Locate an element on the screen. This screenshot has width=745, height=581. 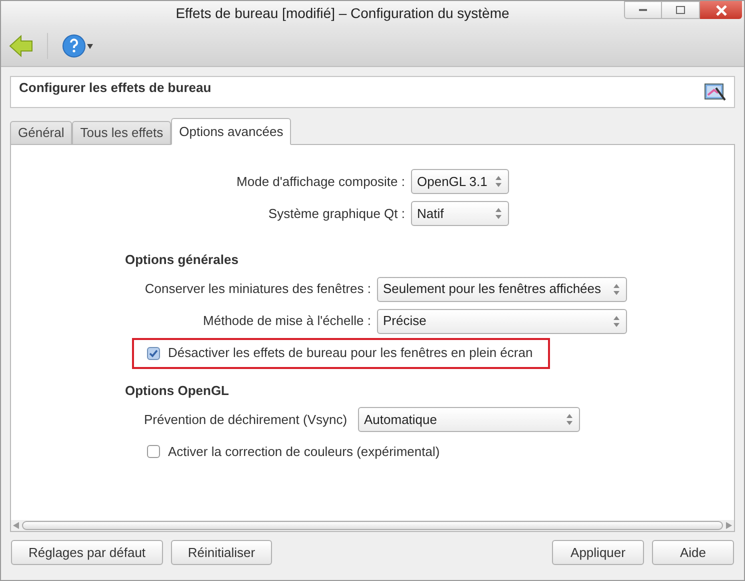
desktop-effects-icon is located at coordinates (715, 92).